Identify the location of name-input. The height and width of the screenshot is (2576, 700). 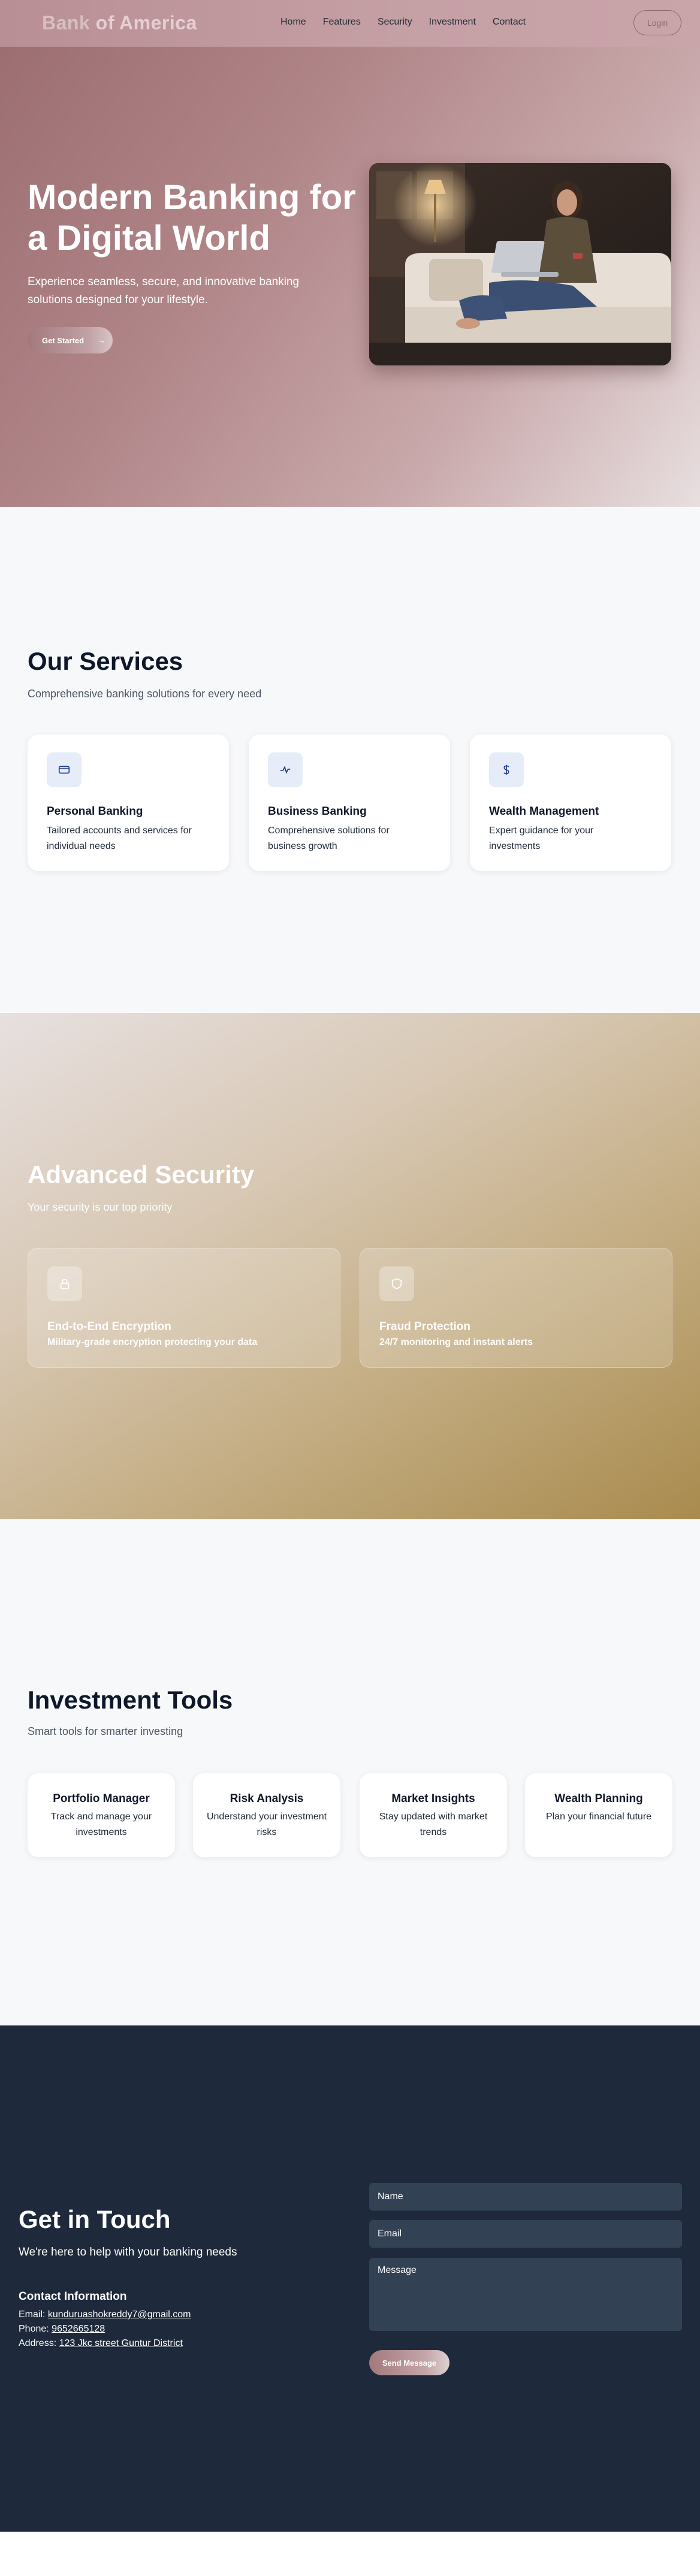
(525, 2197).